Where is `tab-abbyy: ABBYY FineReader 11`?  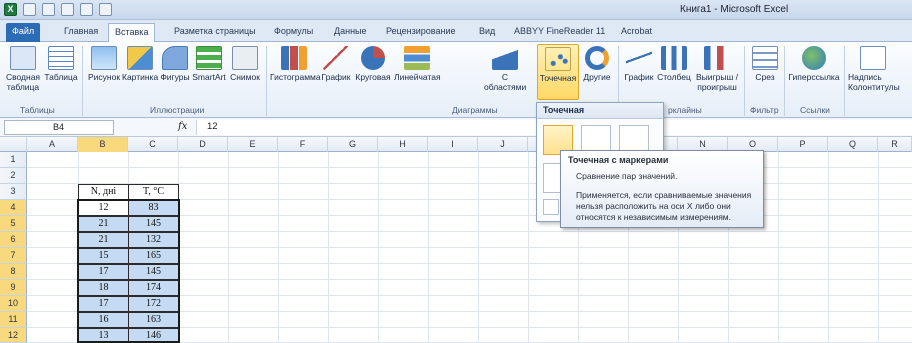 tab-abbyy: ABBYY FineReader 11 is located at coordinates (559, 32).